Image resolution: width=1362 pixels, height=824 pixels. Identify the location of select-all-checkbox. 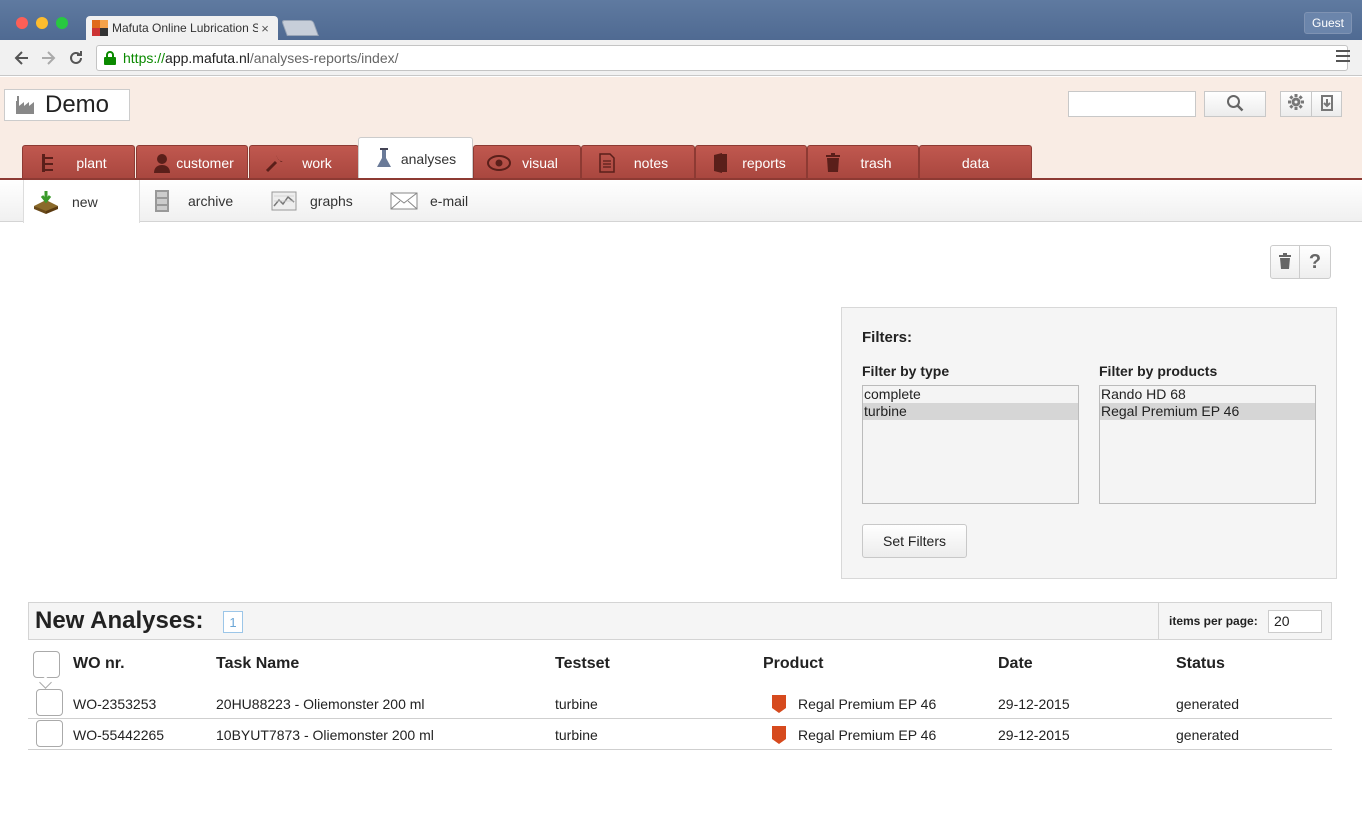
(46, 664).